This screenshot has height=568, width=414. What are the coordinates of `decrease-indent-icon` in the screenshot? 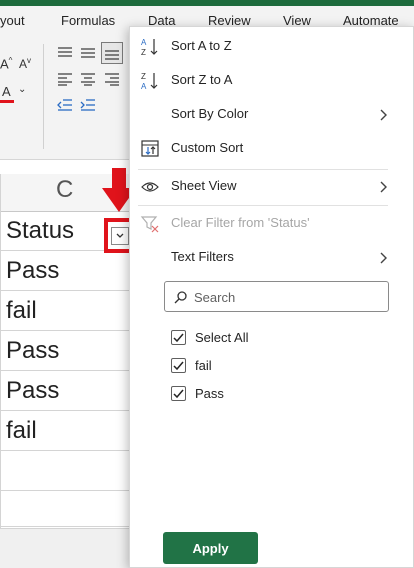 It's located at (65, 105).